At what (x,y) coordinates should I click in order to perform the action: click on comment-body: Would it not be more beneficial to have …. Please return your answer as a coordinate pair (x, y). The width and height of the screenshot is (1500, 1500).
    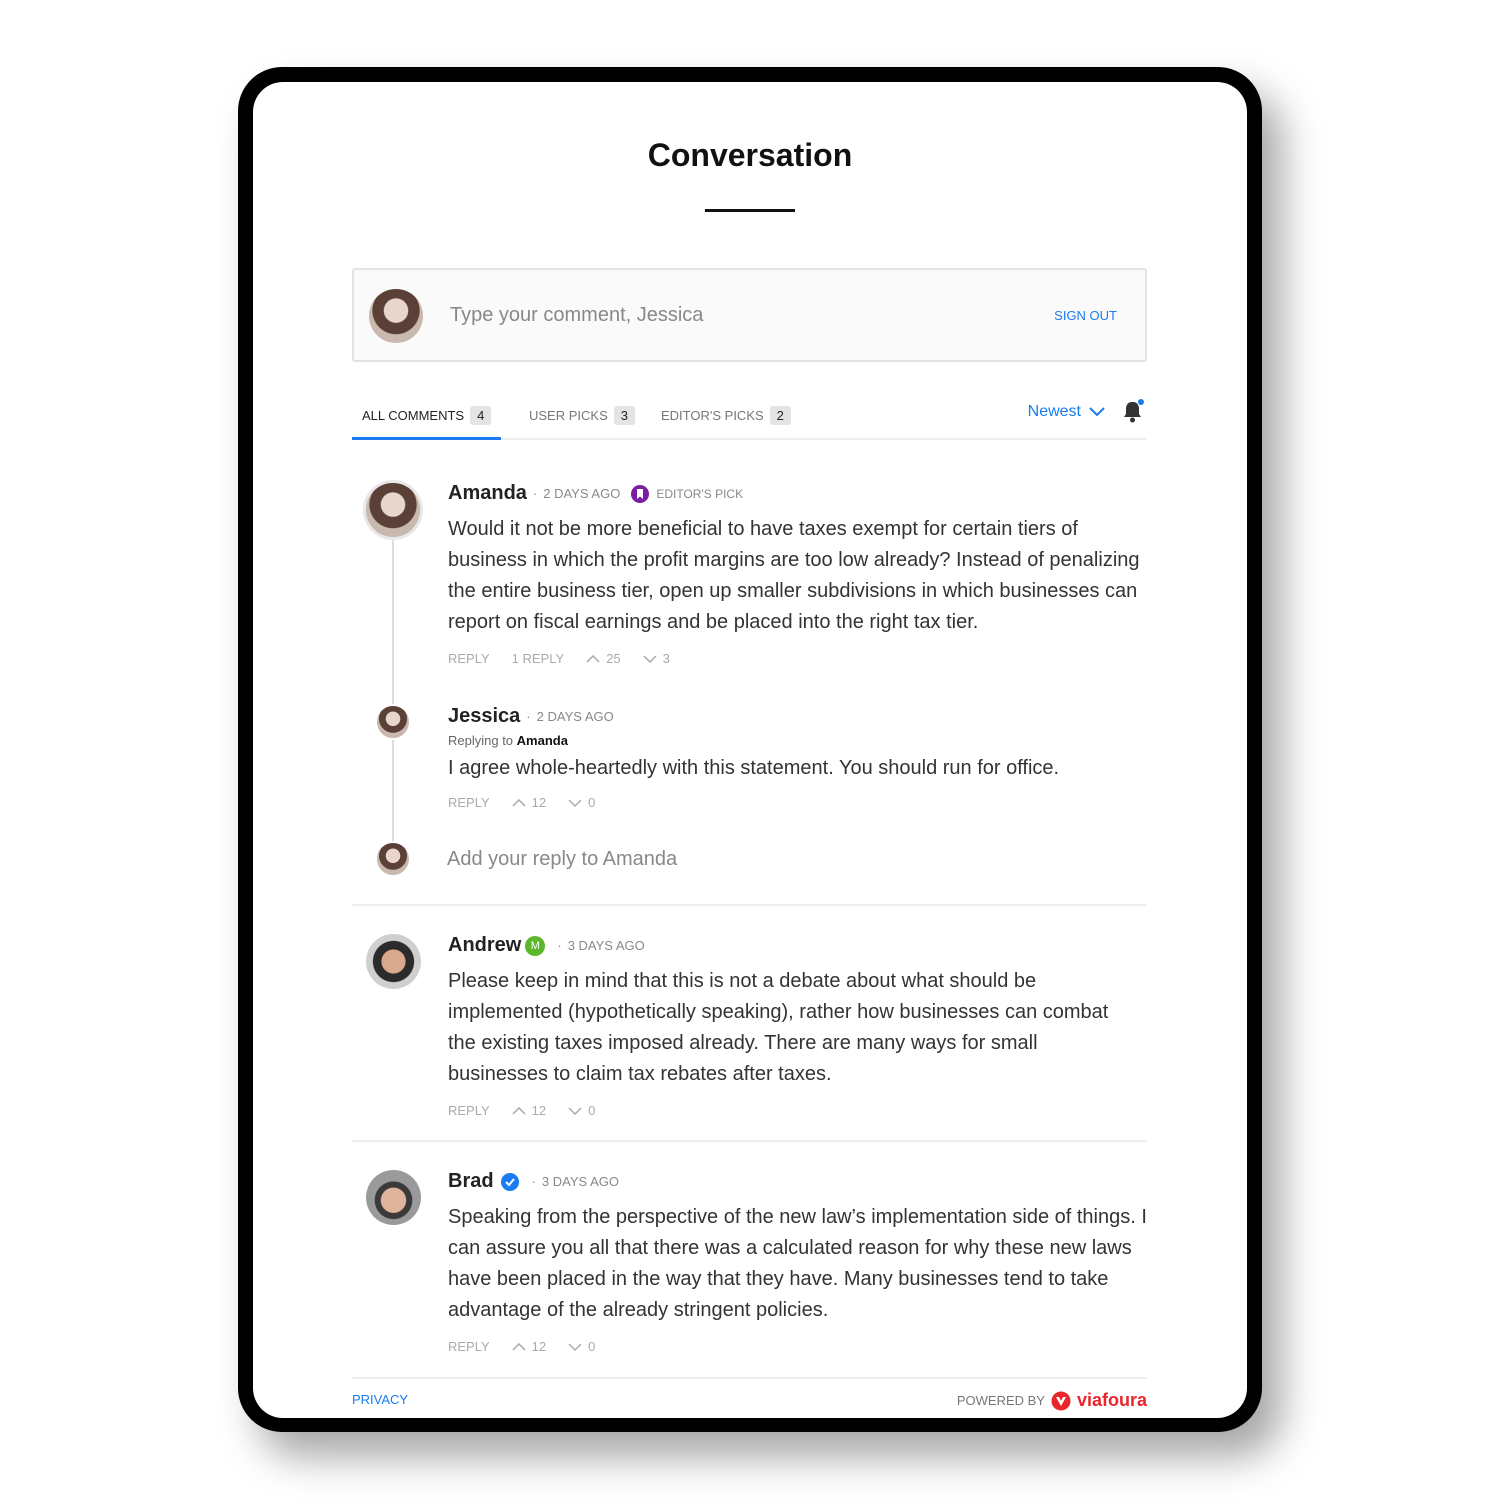
    Looking at the image, I should click on (794, 575).